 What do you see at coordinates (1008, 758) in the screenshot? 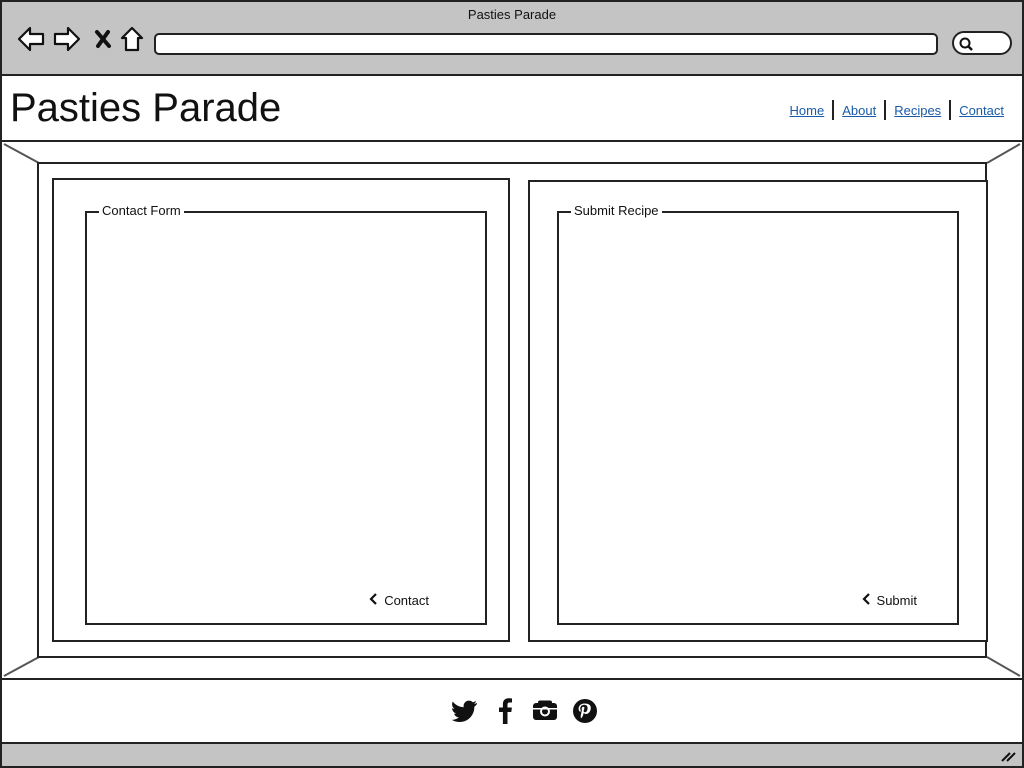
I see `resize-grip-icon` at bounding box center [1008, 758].